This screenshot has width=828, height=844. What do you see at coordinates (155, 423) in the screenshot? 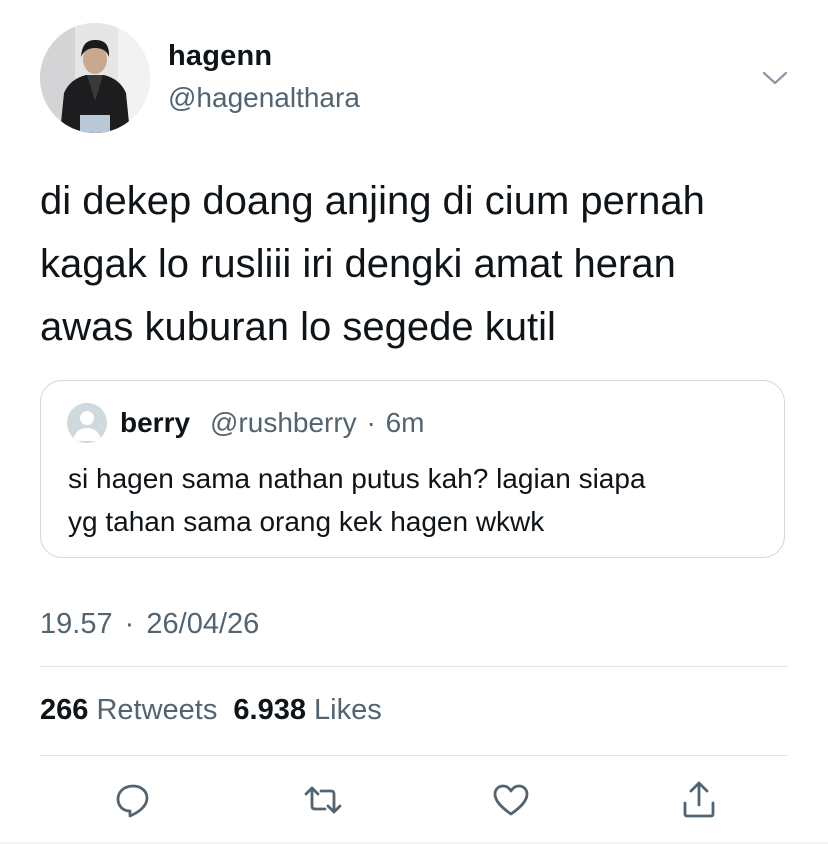
I see `quoted-author-display-name: berry` at bounding box center [155, 423].